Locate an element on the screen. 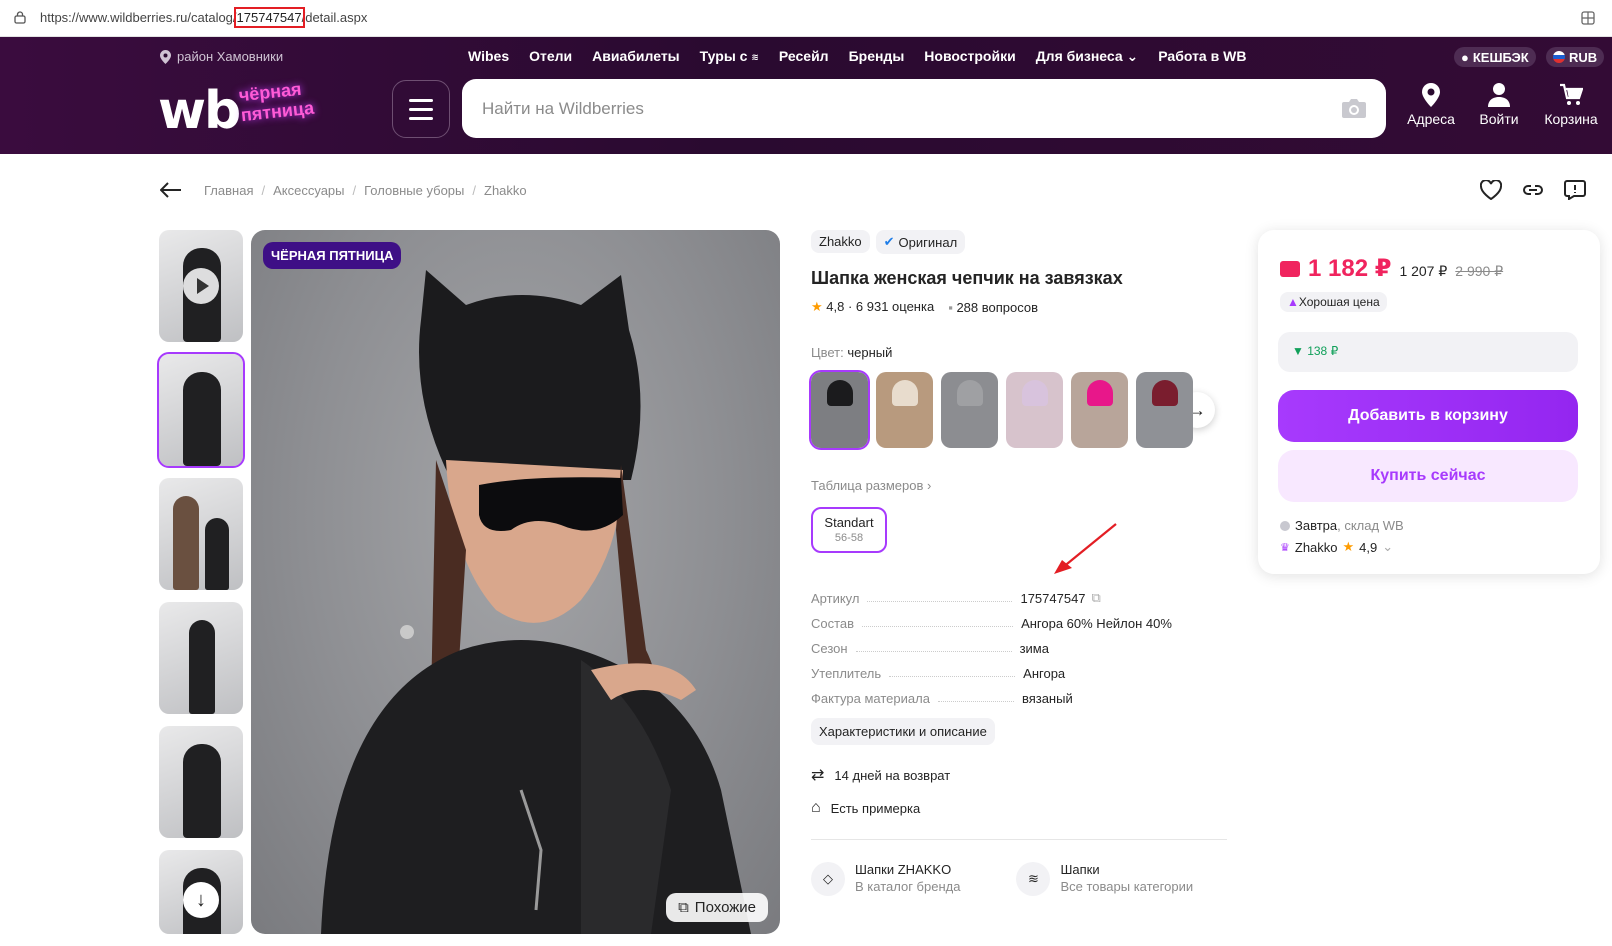 The height and width of the screenshot is (946, 1612). brand-catalog-link: ◇ Шапки ZHAKKO В каталог бренда is located at coordinates (885, 879).